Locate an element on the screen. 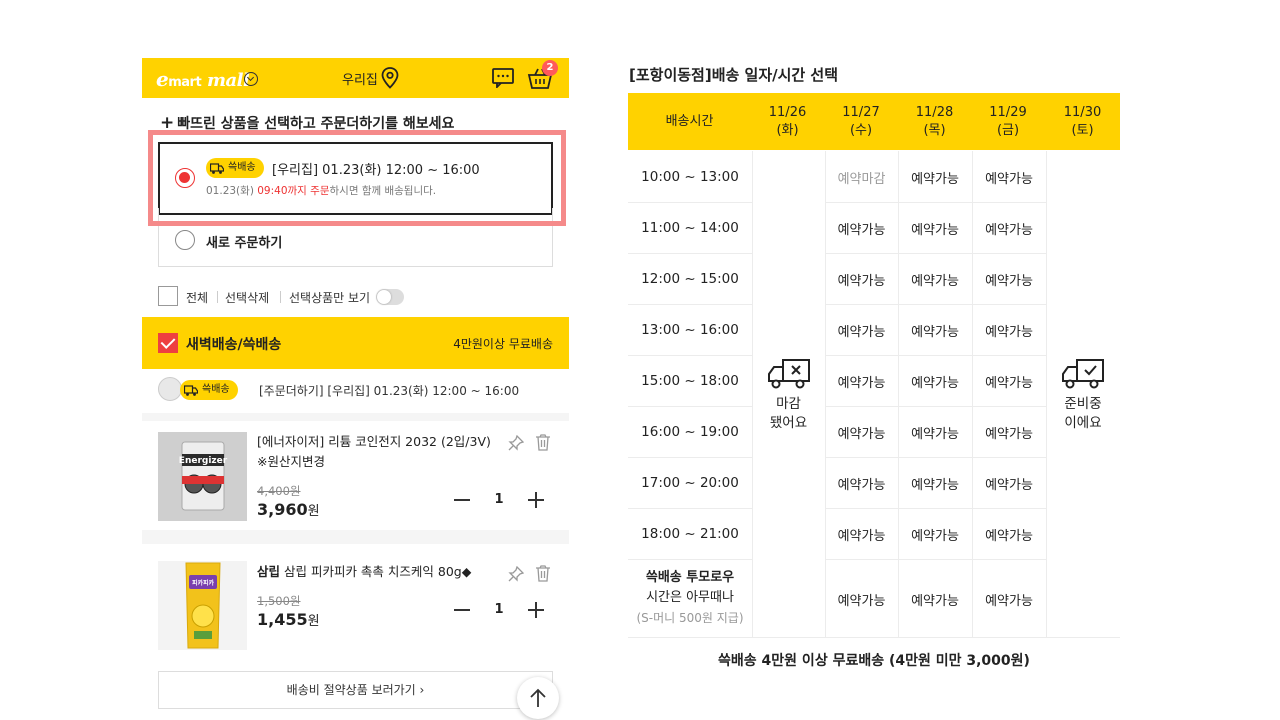 This screenshot has width=1280, height=720. day-header: 11/30 (토) is located at coordinates (1082, 121).